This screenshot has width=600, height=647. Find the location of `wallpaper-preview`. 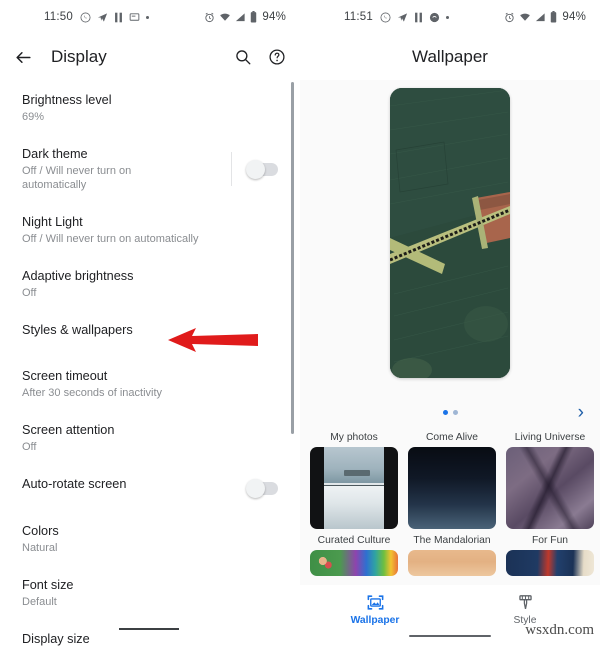

wallpaper-preview is located at coordinates (450, 233).